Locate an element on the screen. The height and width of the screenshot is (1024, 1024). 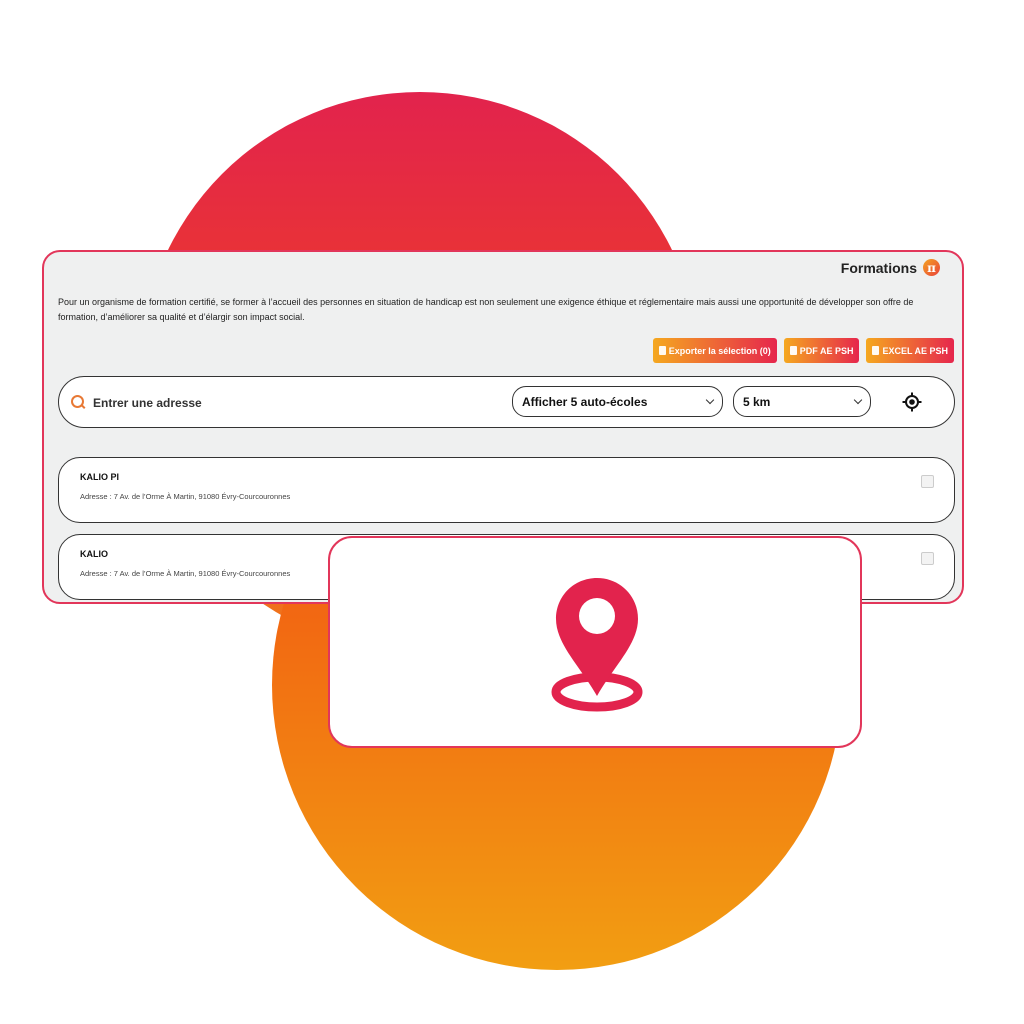
school-count-select: Afficher 5 auto-écoles is located at coordinates (617, 401).